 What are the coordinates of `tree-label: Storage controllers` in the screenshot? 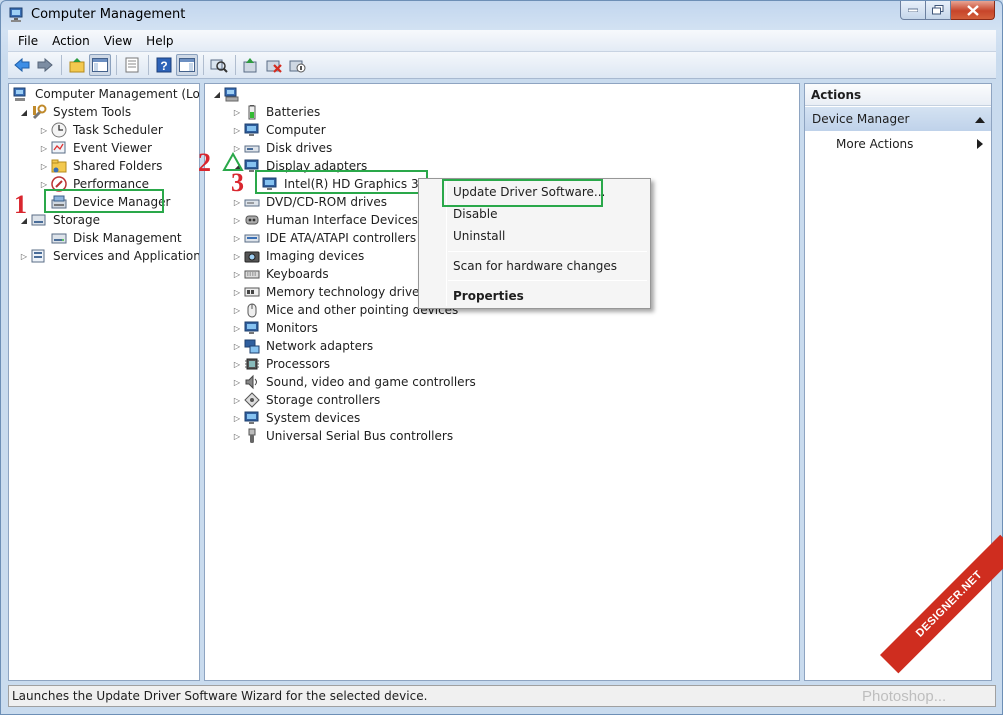 It's located at (323, 400).